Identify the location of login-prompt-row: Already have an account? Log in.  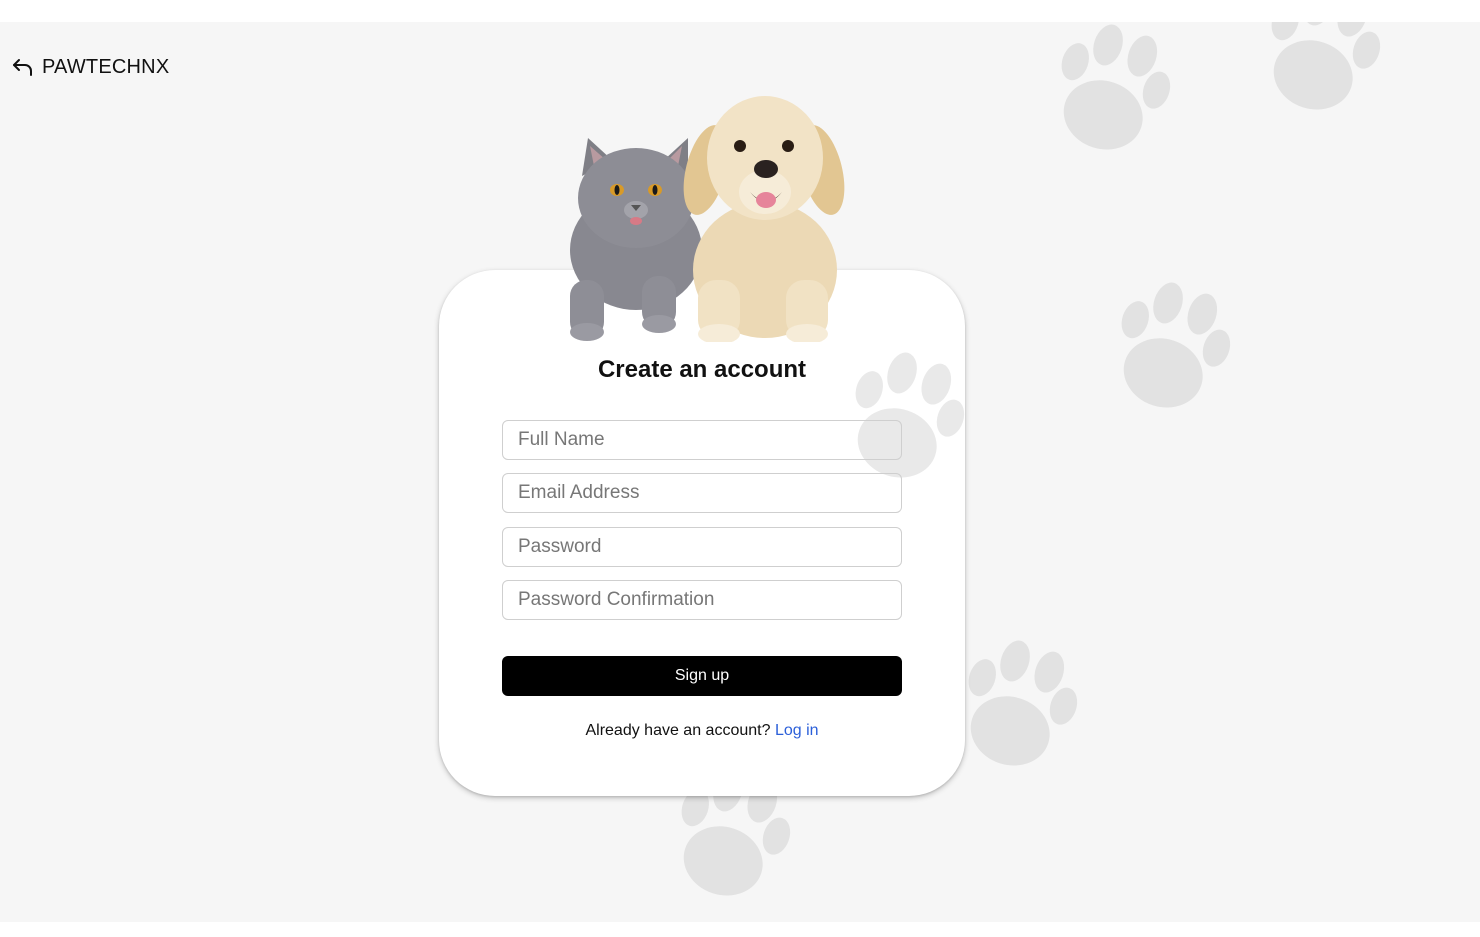
(702, 731).